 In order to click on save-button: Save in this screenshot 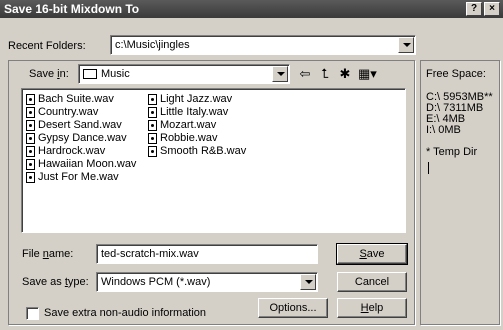, I will do `click(372, 254)`.